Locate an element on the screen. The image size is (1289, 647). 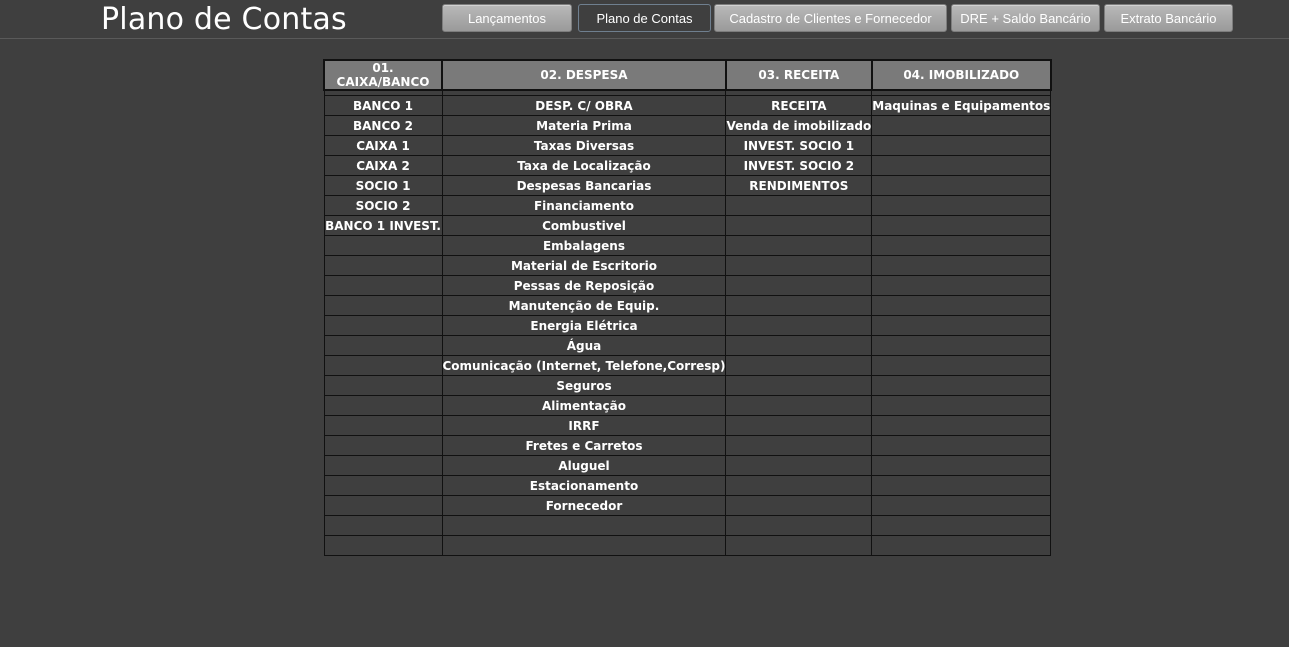
cell-despesa: Seguros is located at coordinates (584, 385).